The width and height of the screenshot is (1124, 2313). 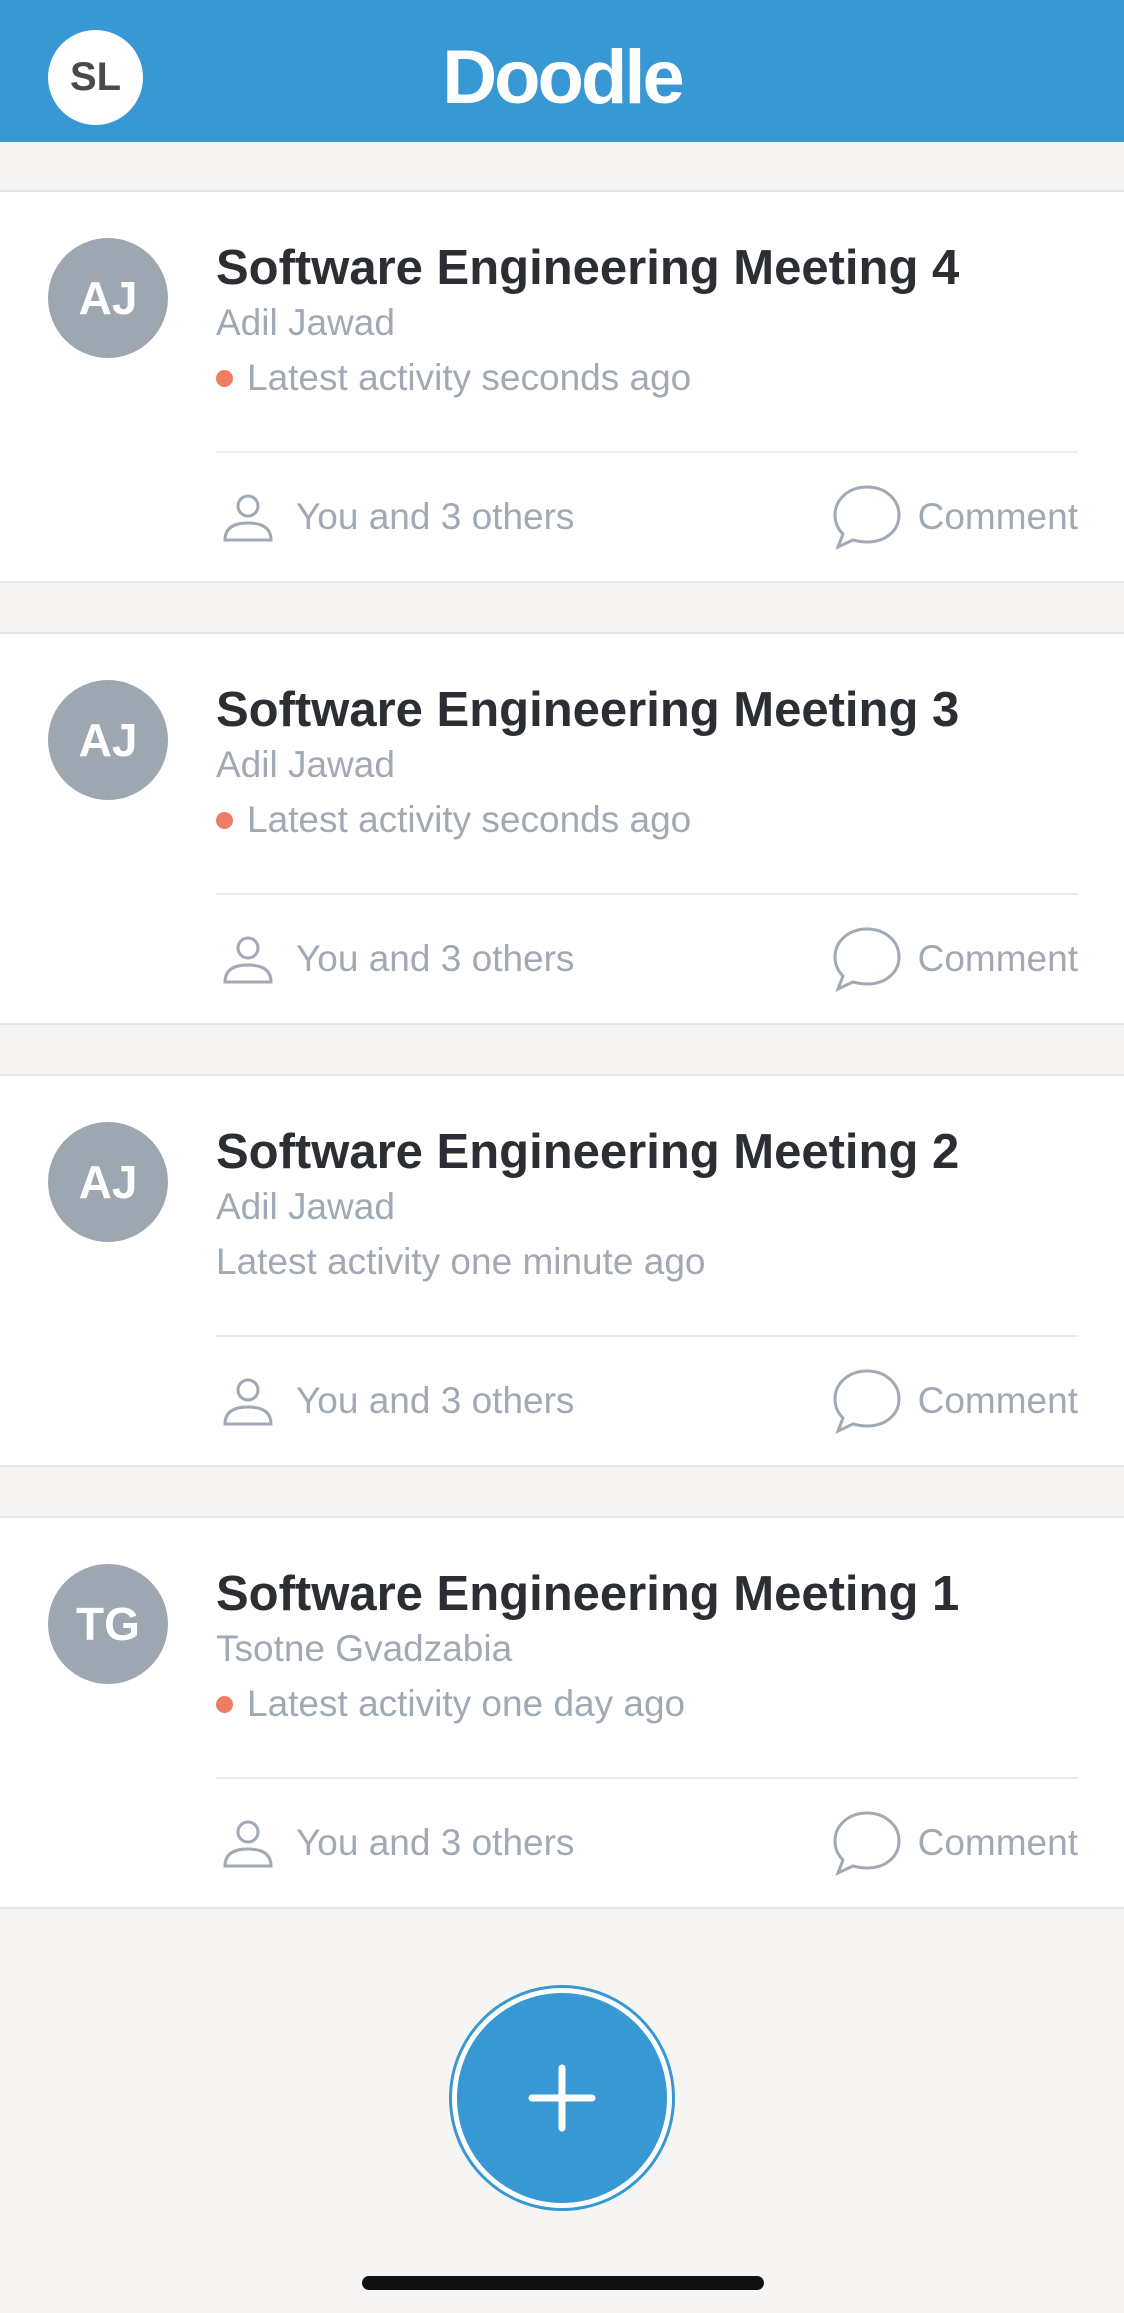 What do you see at coordinates (108, 1624) in the screenshot?
I see `owner-avatar: TG` at bounding box center [108, 1624].